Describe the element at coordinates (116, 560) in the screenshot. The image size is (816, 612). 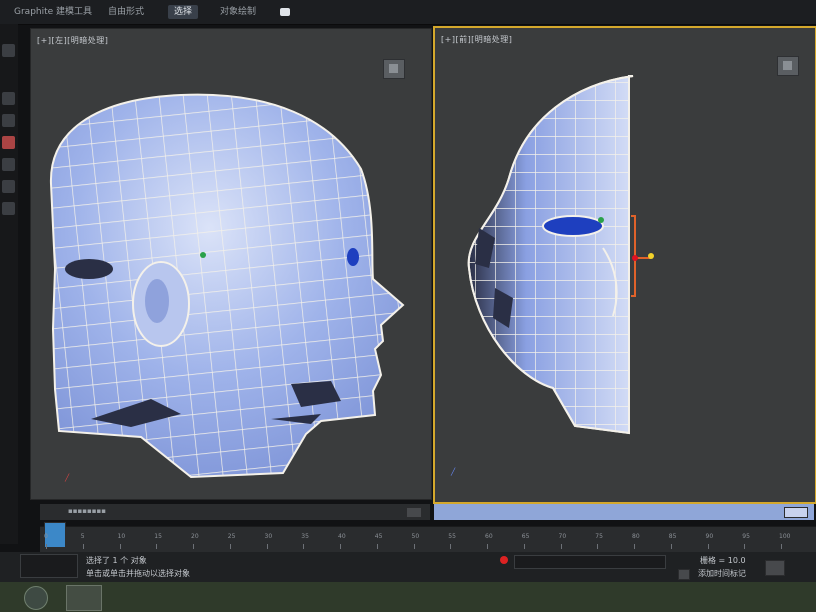
I see `selection-status: 选择了 1 个 对象` at that location.